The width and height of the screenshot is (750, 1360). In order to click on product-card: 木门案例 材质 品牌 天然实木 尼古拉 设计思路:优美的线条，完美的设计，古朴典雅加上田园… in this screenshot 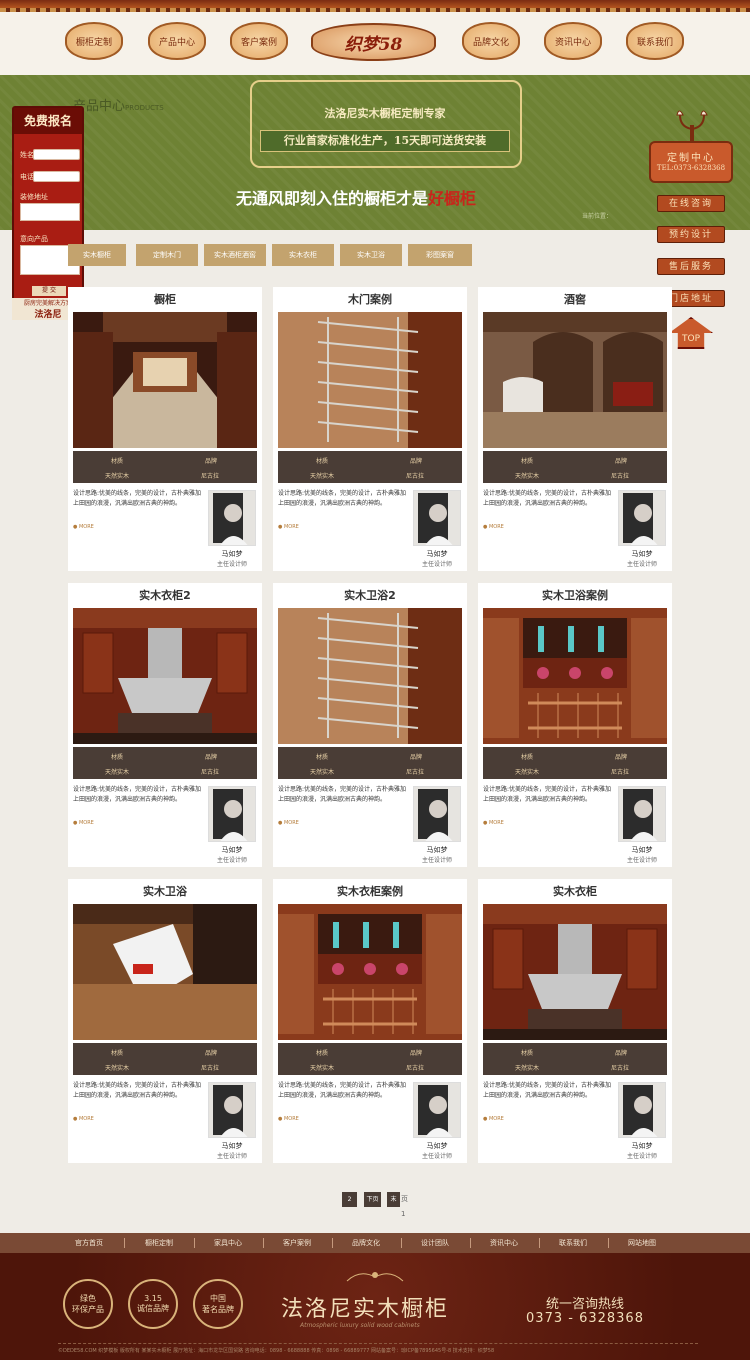, I will do `click(370, 429)`.